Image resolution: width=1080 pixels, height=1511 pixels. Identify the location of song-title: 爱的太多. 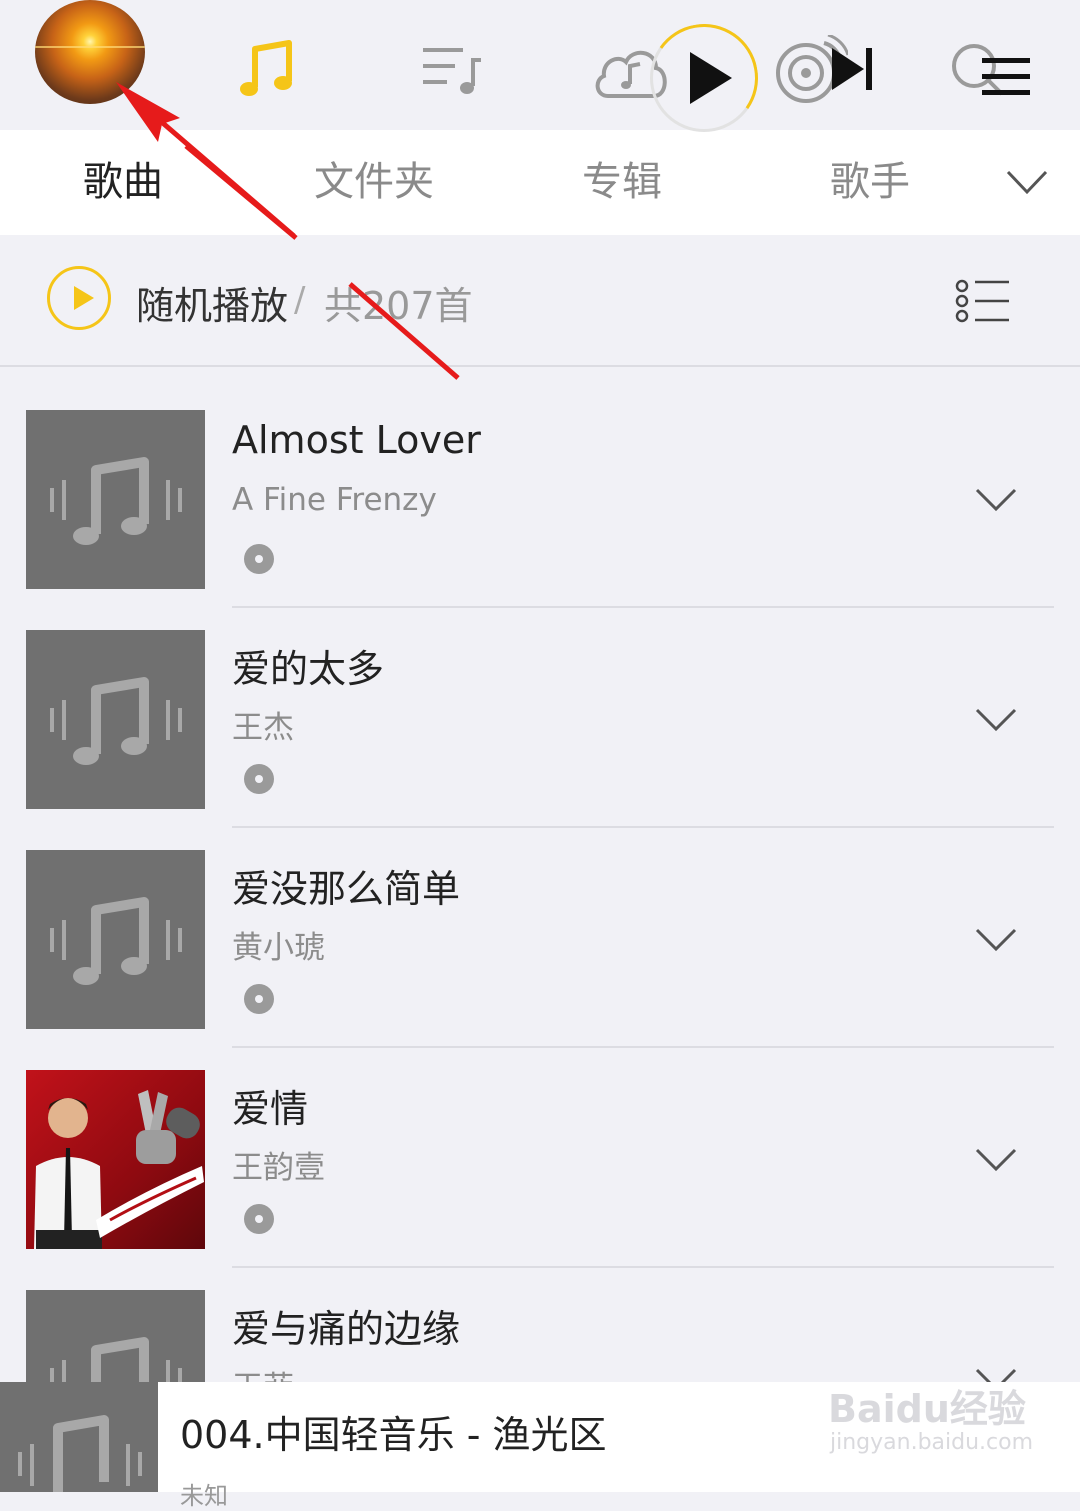
(308, 669).